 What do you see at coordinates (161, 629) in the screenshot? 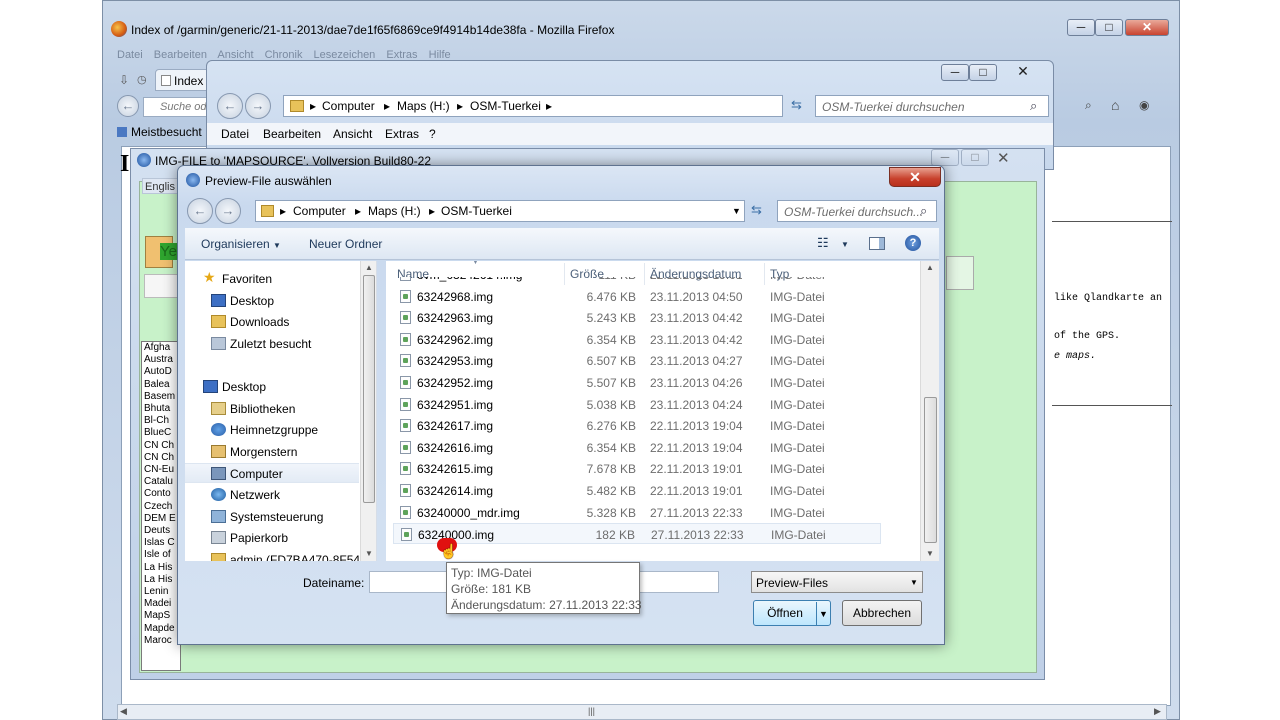
I see `country-list-item: Mapde` at bounding box center [161, 629].